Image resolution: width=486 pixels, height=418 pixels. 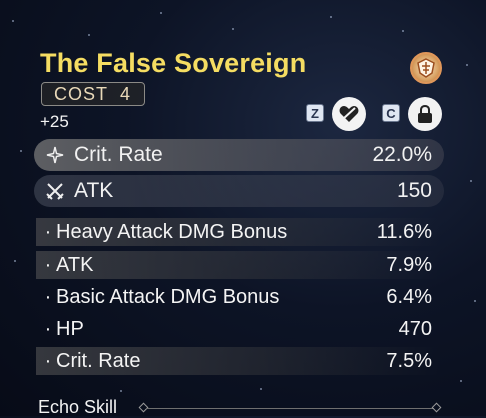 What do you see at coordinates (75, 264) in the screenshot?
I see `sub-stat-label: ATK` at bounding box center [75, 264].